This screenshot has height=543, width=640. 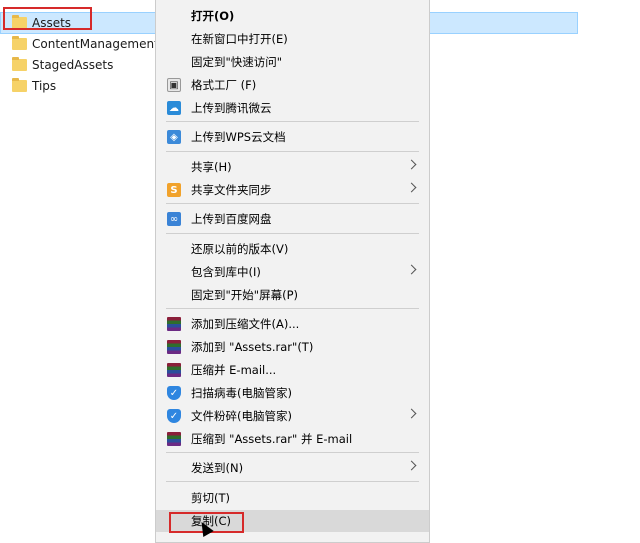 What do you see at coordinates (224, 85) in the screenshot?
I see `menu-item-label: 格式工厂 (F)` at bounding box center [224, 85].